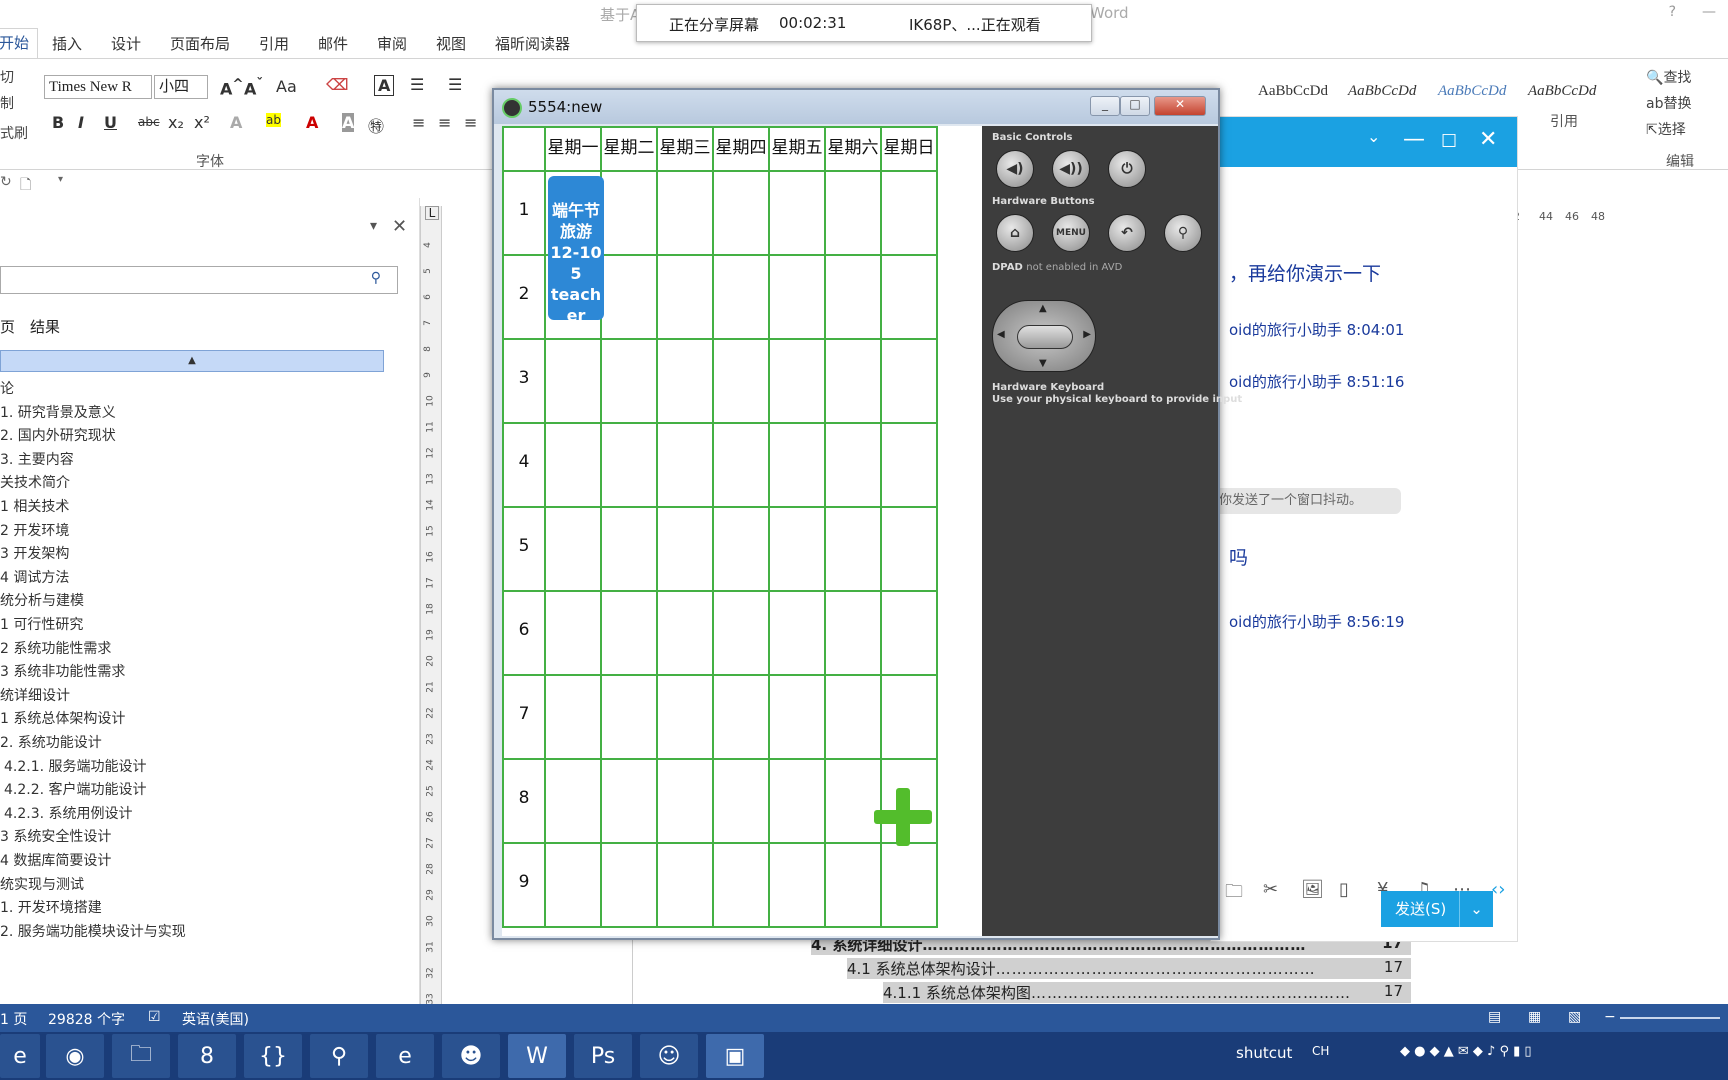 Image resolution: width=1728 pixels, height=1080 pixels. Describe the element at coordinates (58, 435) in the screenshot. I see `nav-heading-item: 2. 国内外研究现状` at that location.